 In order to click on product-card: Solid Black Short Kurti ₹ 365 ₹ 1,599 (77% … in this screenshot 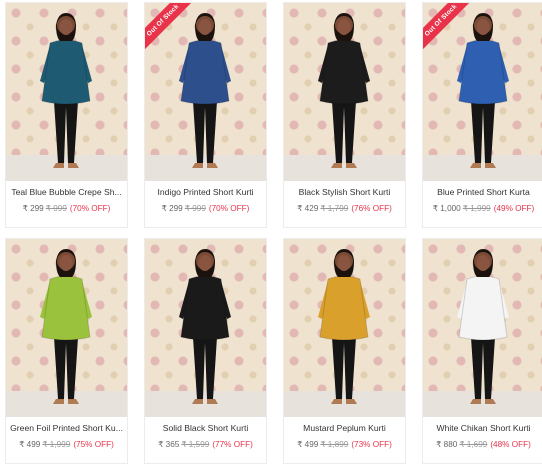, I will do `click(205, 351)`.